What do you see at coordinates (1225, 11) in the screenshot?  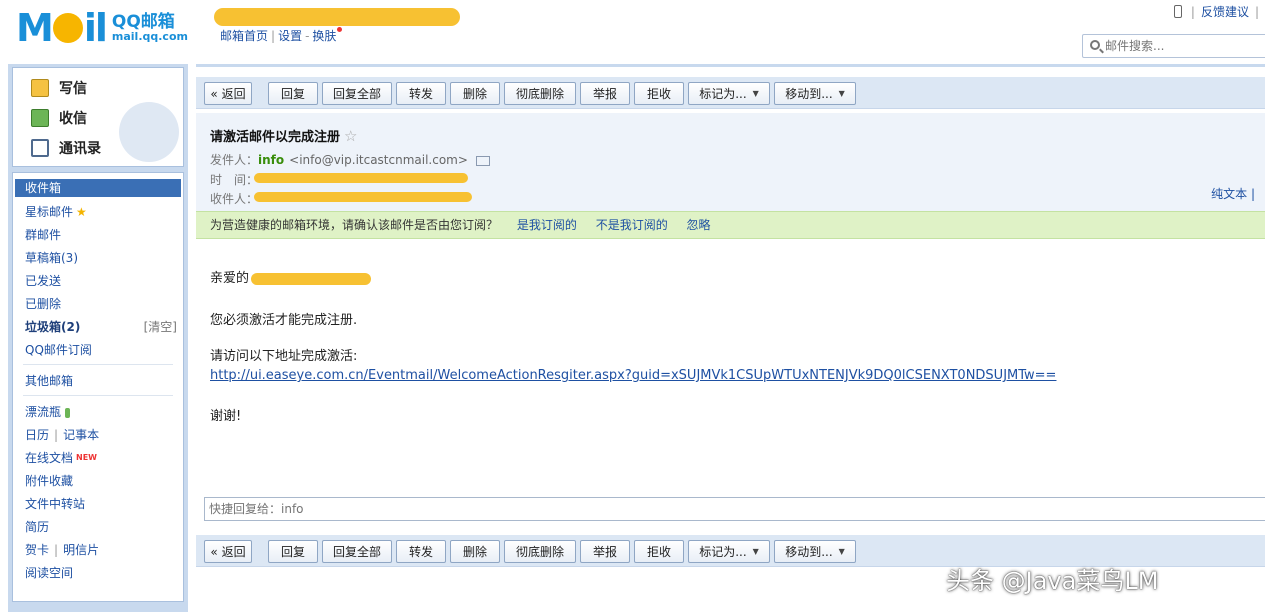 I see `feedback-link: 反馈建议` at bounding box center [1225, 11].